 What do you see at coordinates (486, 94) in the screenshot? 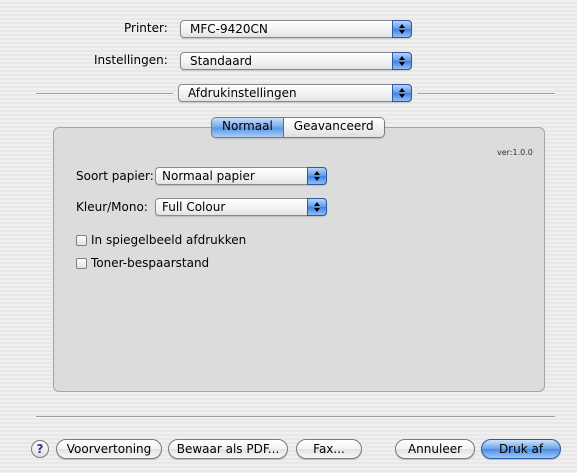
I see `section-separator-right` at bounding box center [486, 94].